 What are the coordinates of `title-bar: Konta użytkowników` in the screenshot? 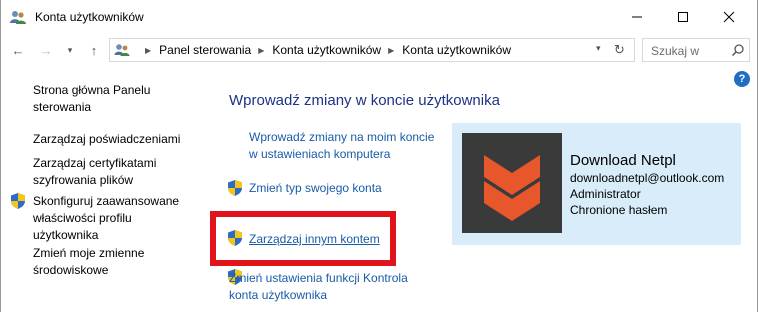 It's located at (379, 17).